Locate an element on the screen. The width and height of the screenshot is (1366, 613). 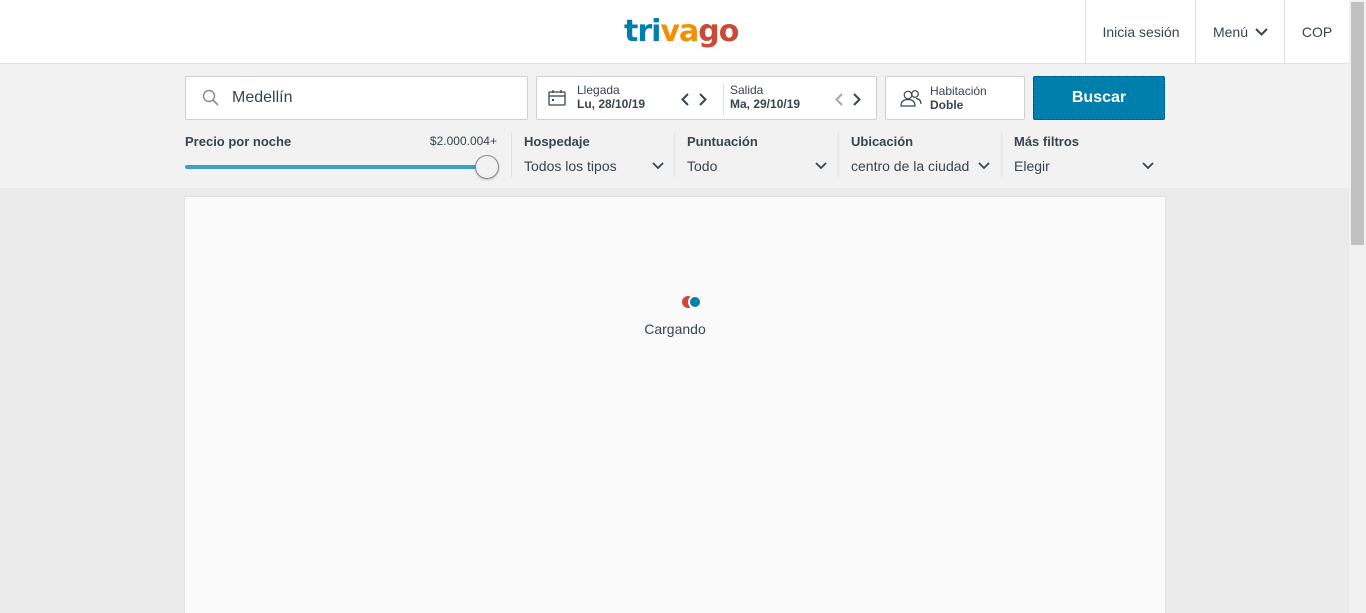
currency-label: COP is located at coordinates (1317, 31).